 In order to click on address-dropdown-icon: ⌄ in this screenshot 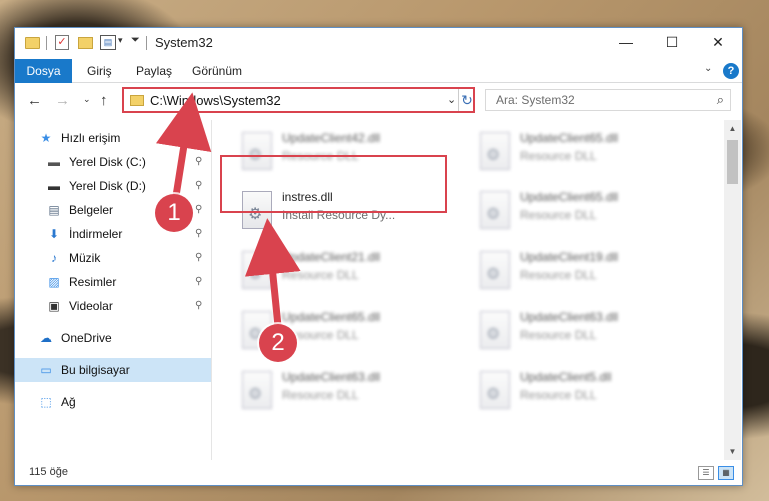, I will do `click(451, 99)`.